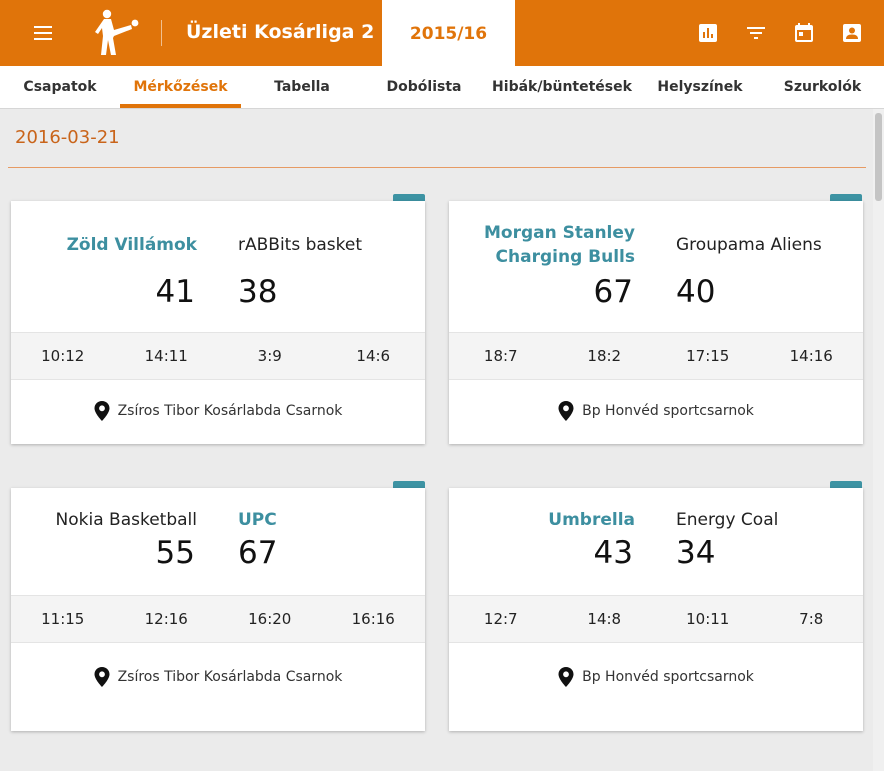 This screenshot has height=771, width=884. I want to click on quarter-scores: 12:7 14:8 10:11 7:8, so click(656, 619).